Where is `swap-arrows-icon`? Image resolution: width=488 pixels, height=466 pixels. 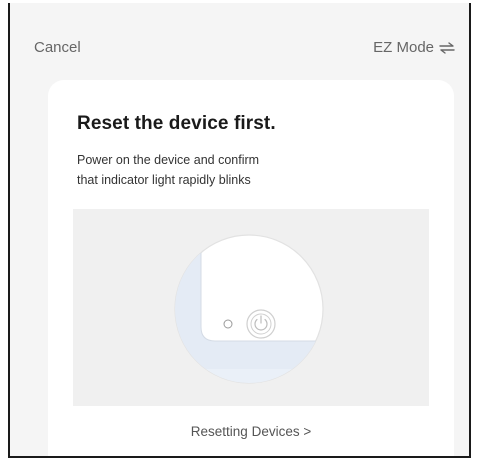
swap-arrows-icon is located at coordinates (447, 47).